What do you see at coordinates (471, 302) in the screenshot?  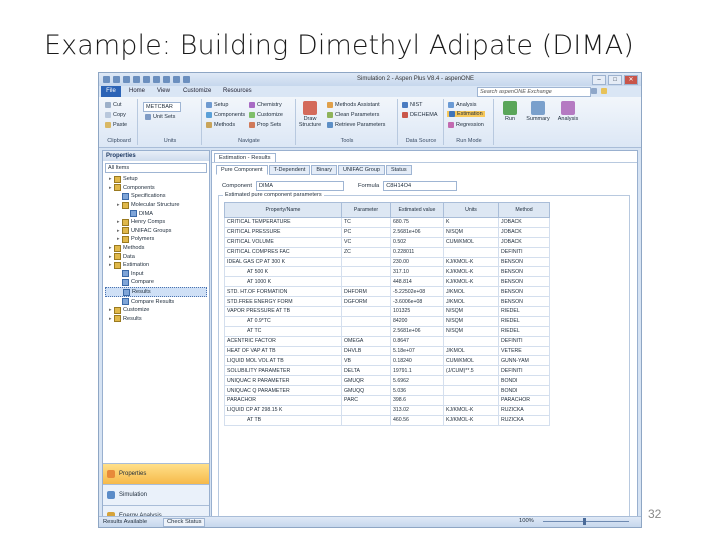 I see `table-cell: J/KMOL` at bounding box center [471, 302].